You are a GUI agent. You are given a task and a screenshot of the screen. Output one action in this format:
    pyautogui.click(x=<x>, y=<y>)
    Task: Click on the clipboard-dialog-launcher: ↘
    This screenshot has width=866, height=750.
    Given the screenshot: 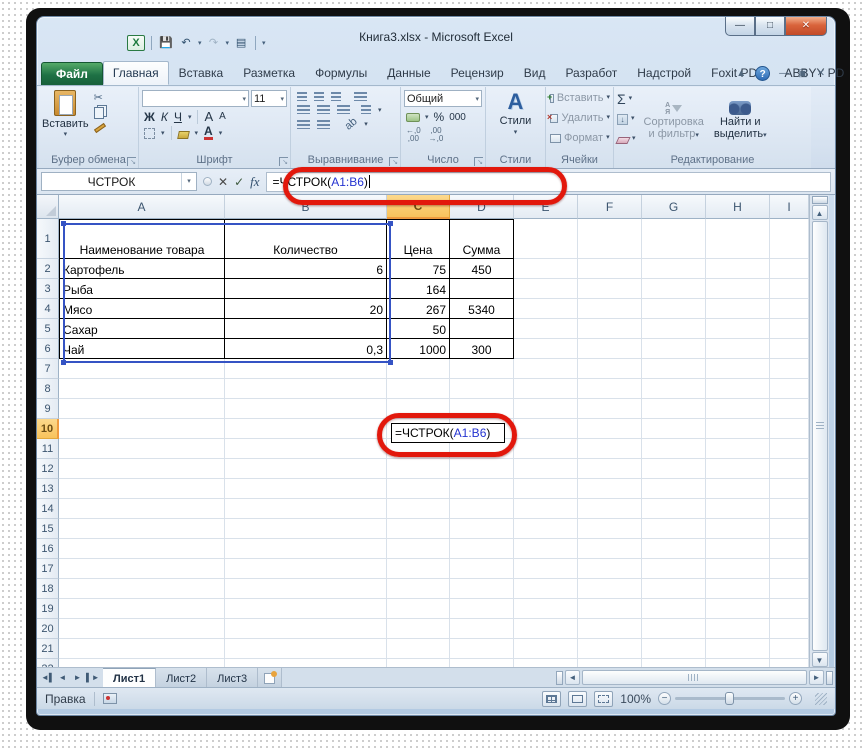 What is the action you would take?
    pyautogui.click(x=131, y=161)
    